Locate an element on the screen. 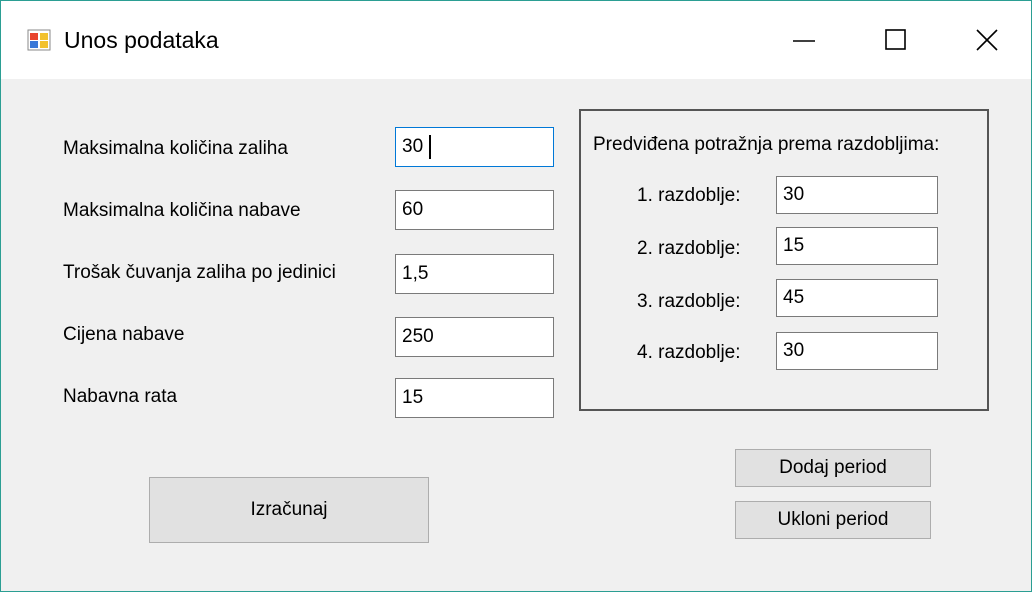  max-stock-label: Maksimalna količina zaliha is located at coordinates (175, 148).